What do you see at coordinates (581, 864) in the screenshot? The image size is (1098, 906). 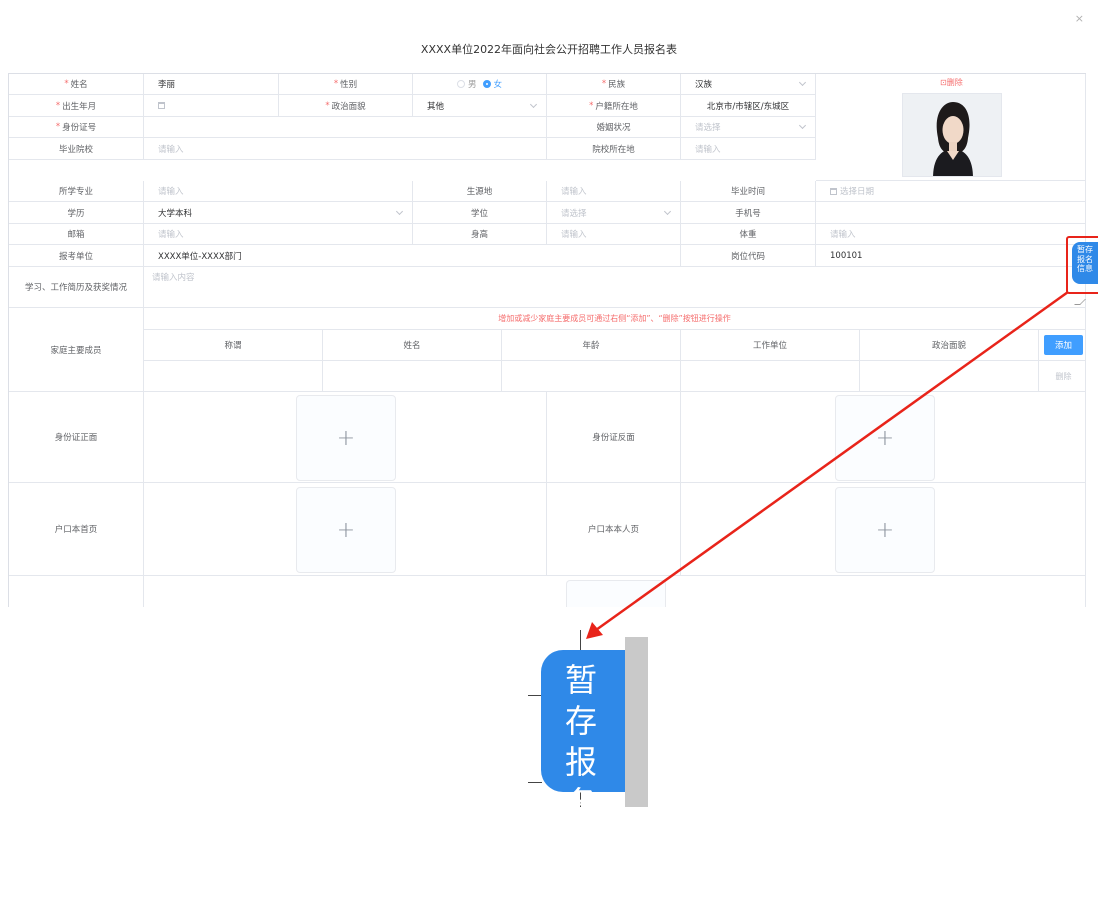 I see `zoom-line: 信息` at bounding box center [581, 864].